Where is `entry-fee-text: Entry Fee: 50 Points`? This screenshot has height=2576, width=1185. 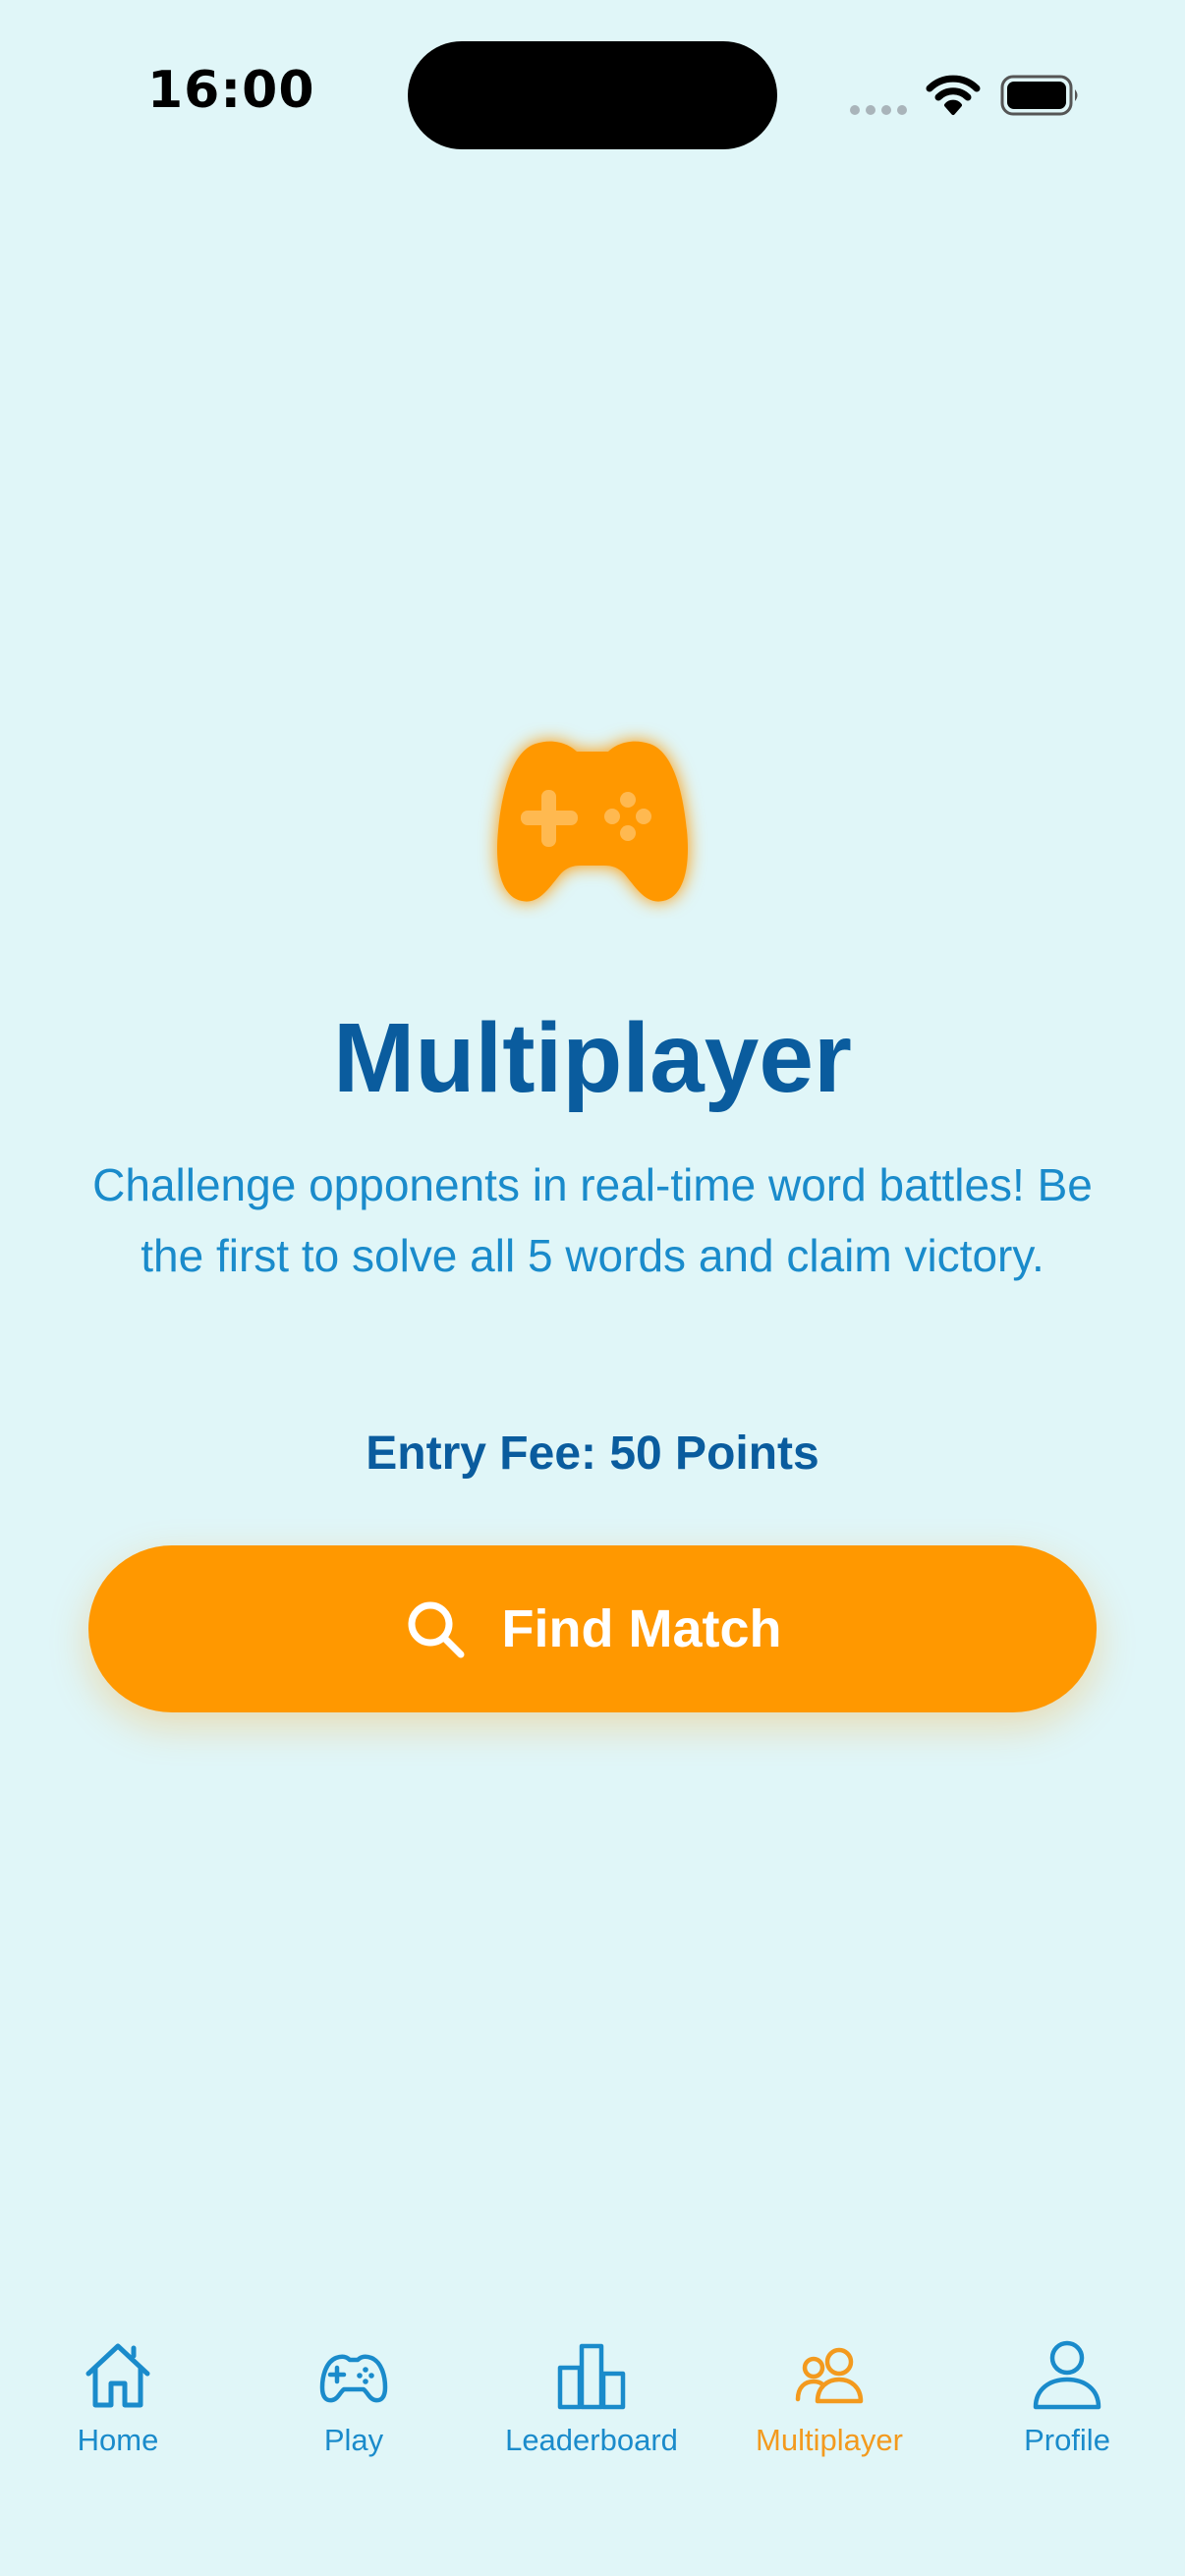 entry-fee-text: Entry Fee: 50 Points is located at coordinates (592, 1454).